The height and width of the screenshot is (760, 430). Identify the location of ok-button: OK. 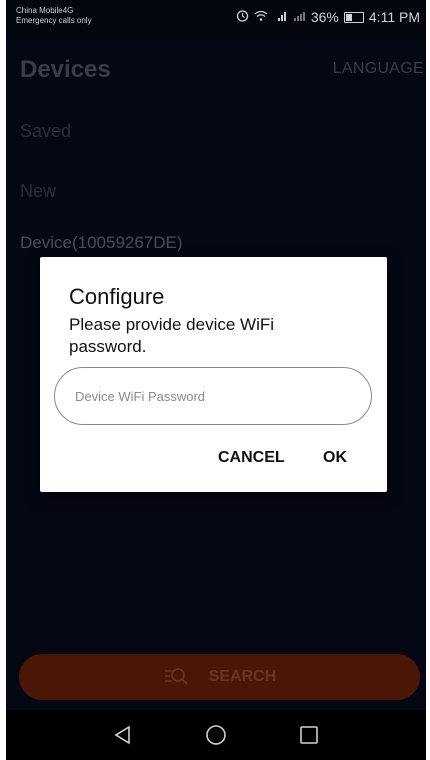
(335, 458).